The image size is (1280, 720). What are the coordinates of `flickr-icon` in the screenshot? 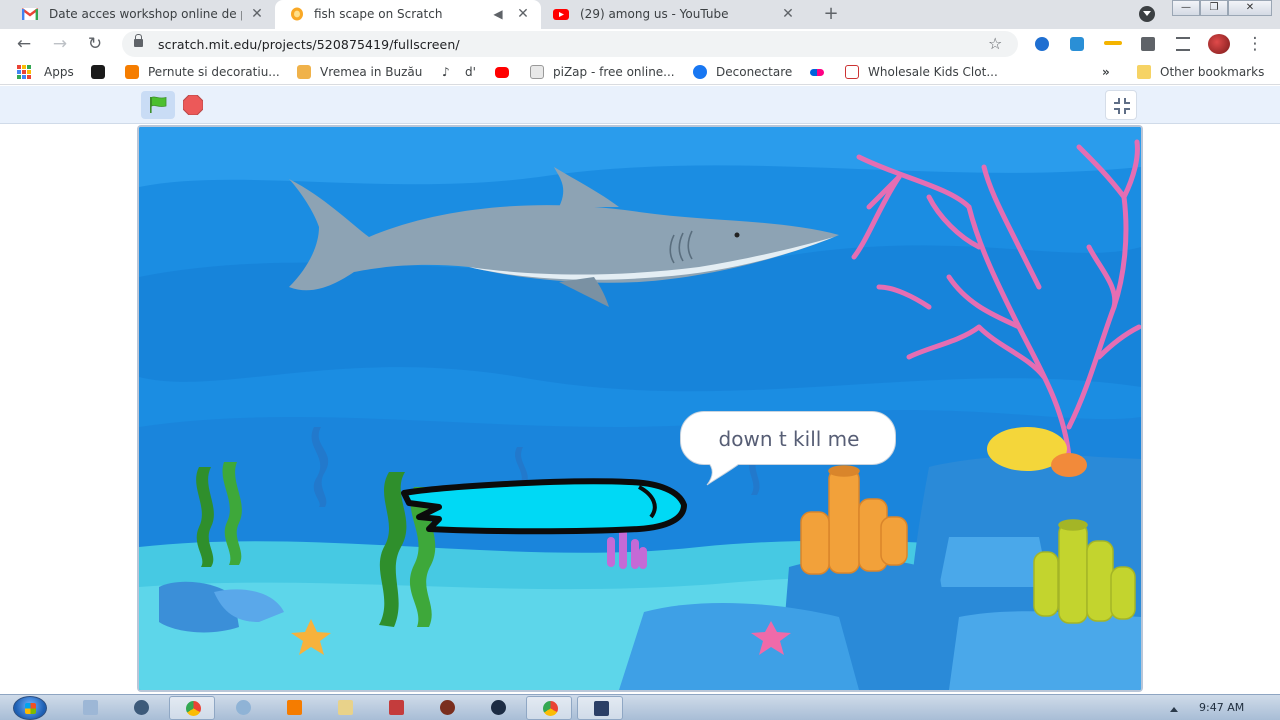 It's located at (817, 72).